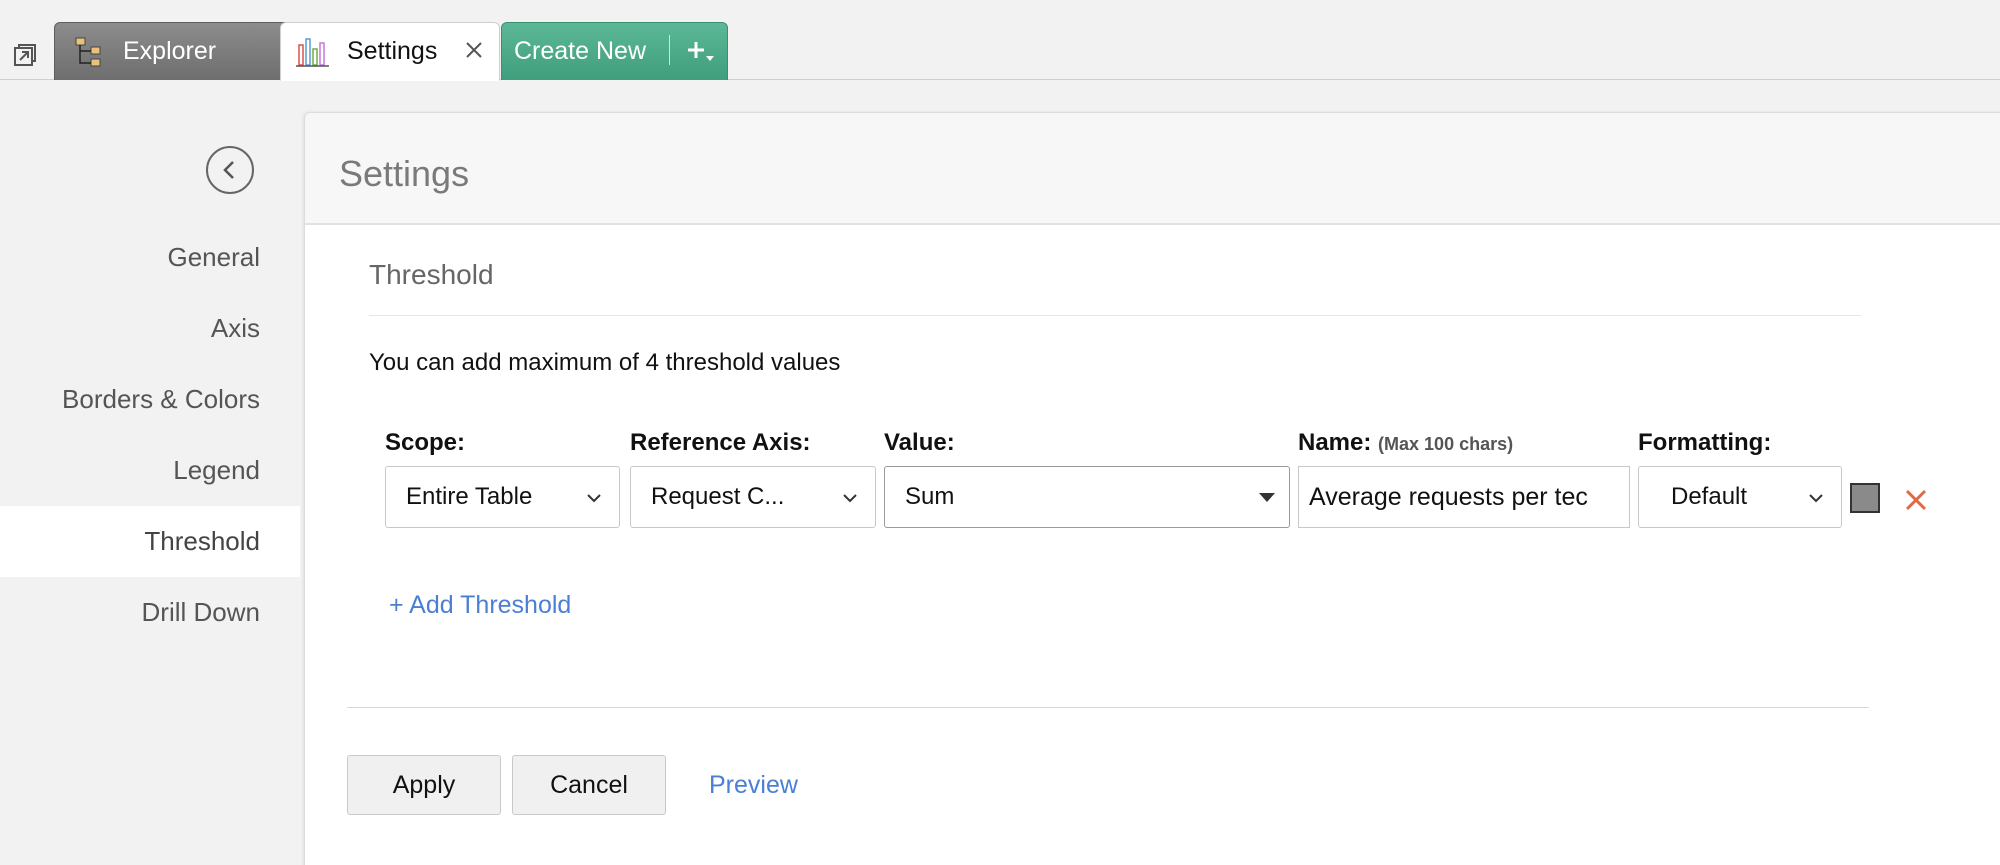 This screenshot has height=865, width=2000. What do you see at coordinates (919, 442) in the screenshot?
I see `value-label: Value:` at bounding box center [919, 442].